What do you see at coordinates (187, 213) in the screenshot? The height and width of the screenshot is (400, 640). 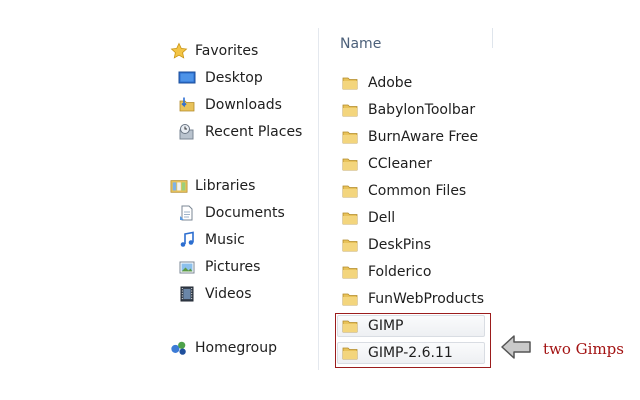 I see `documents-icon` at bounding box center [187, 213].